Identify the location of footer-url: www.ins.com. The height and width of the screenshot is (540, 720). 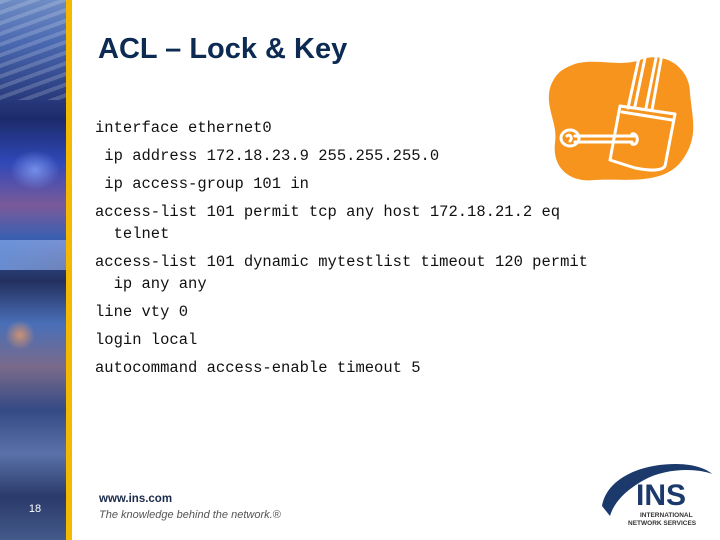
(136, 499).